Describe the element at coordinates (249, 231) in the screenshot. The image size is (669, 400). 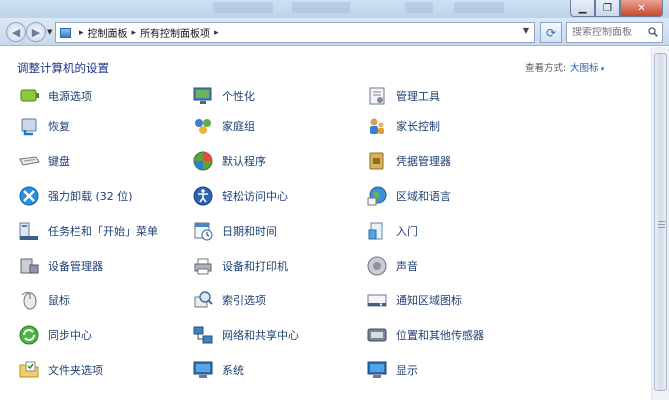
I see `item-label: 日期和时间` at that location.